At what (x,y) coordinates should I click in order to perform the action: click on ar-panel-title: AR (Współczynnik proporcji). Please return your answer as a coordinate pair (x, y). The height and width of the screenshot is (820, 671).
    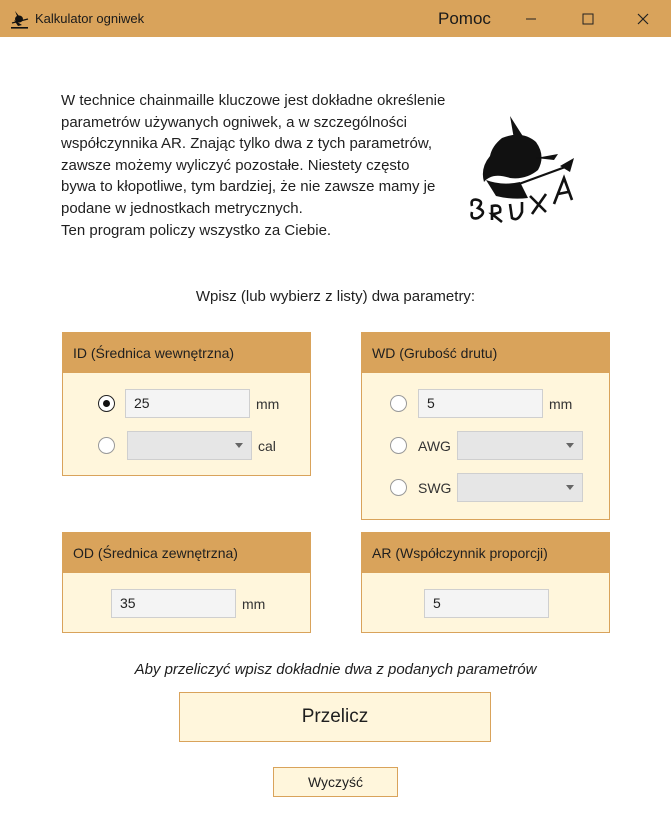
    Looking at the image, I should click on (485, 553).